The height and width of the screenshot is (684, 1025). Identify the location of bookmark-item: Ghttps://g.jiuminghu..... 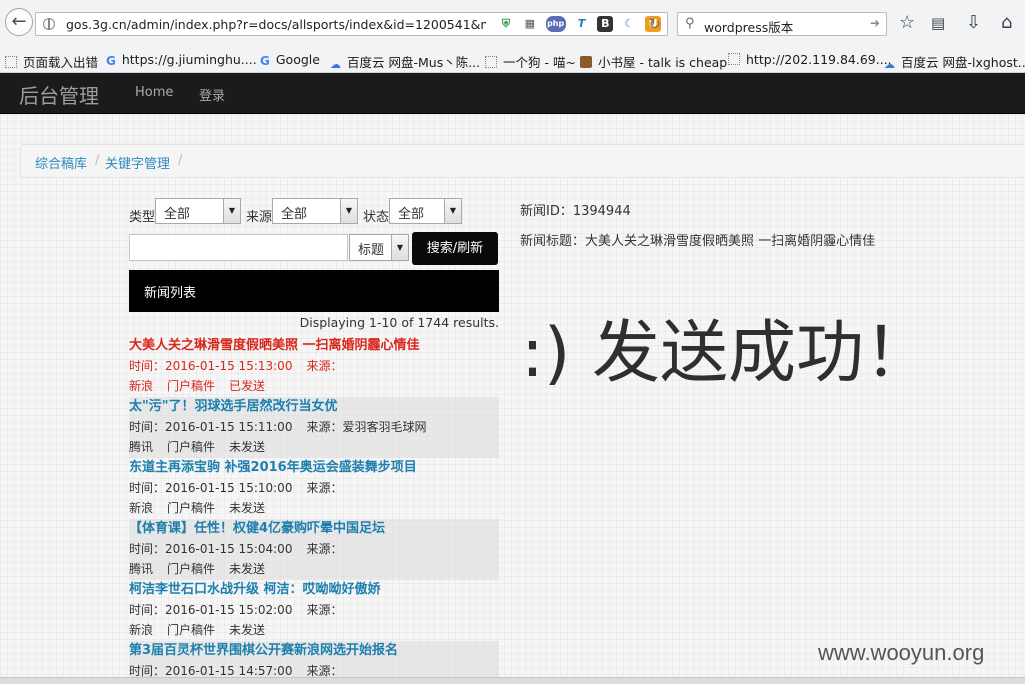
(181, 60).